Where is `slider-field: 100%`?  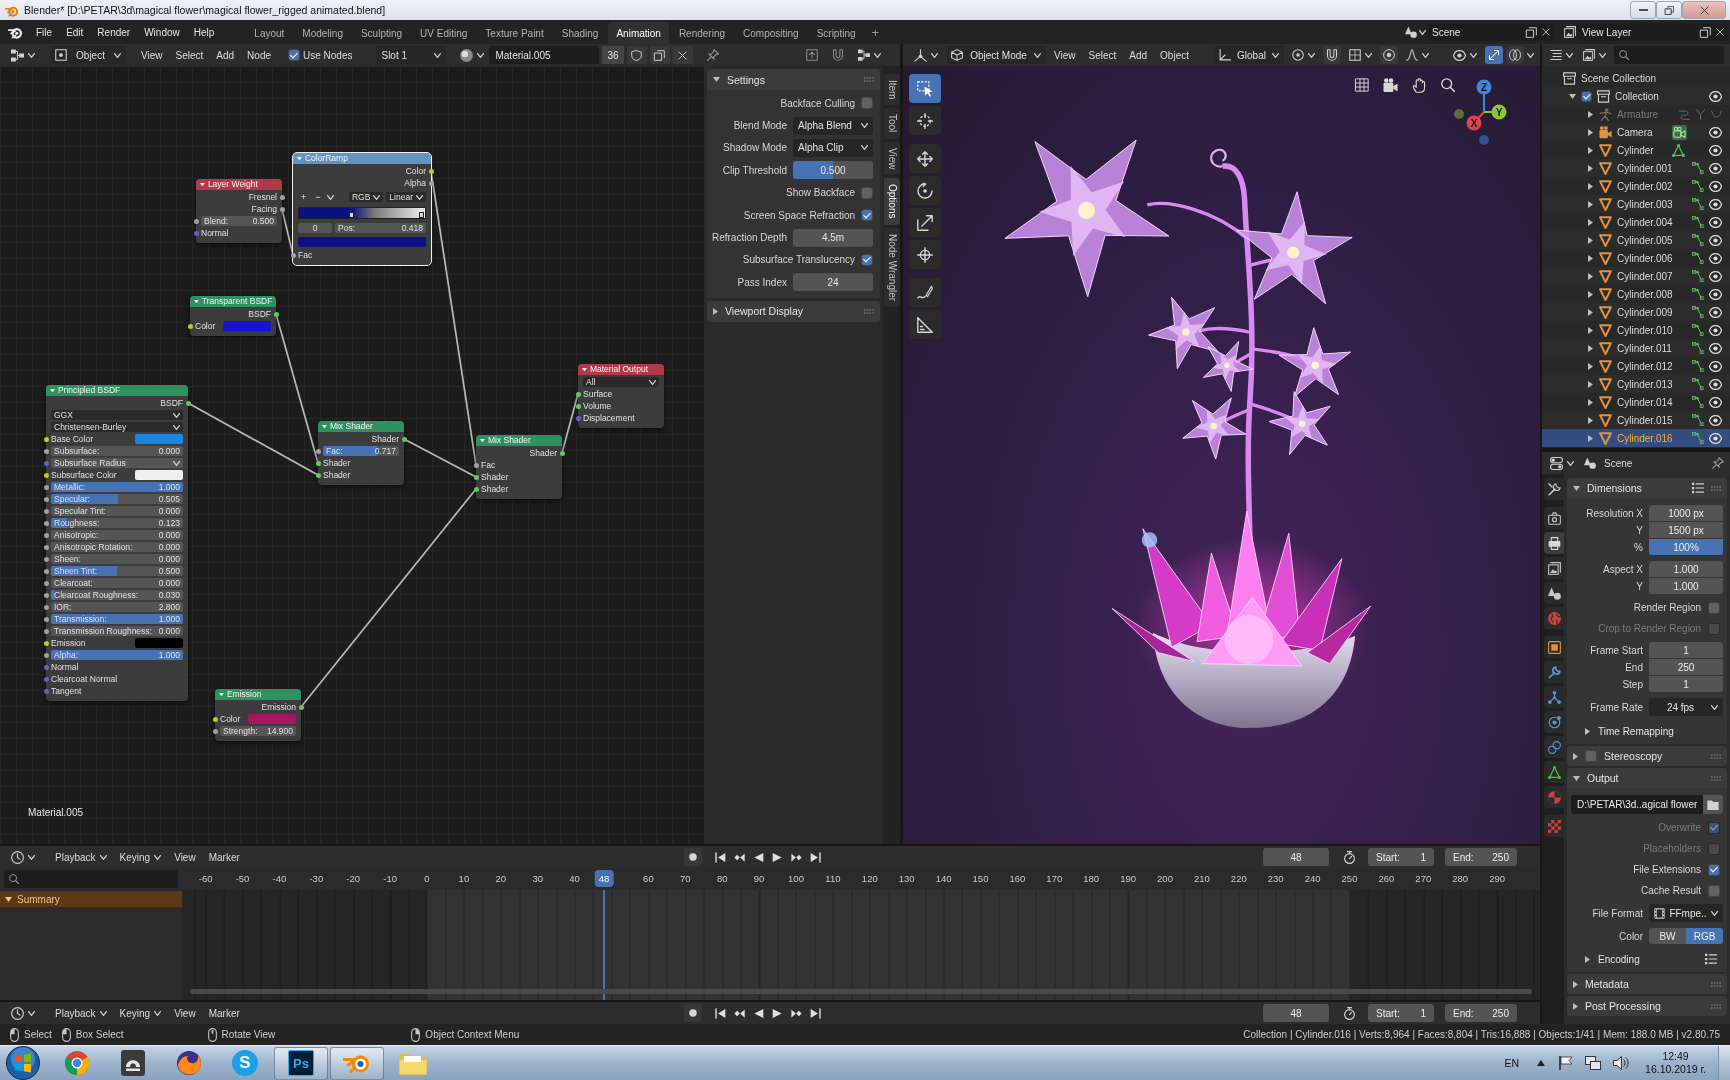
slider-field: 100% is located at coordinates (1686, 547).